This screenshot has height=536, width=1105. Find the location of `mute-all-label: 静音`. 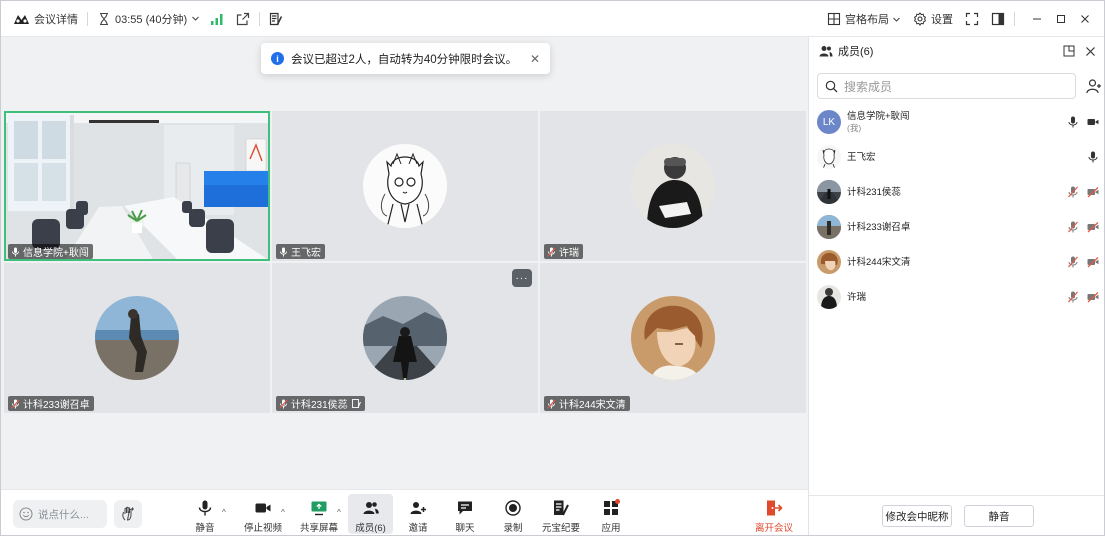

mute-all-label: 静音 is located at coordinates (999, 516).